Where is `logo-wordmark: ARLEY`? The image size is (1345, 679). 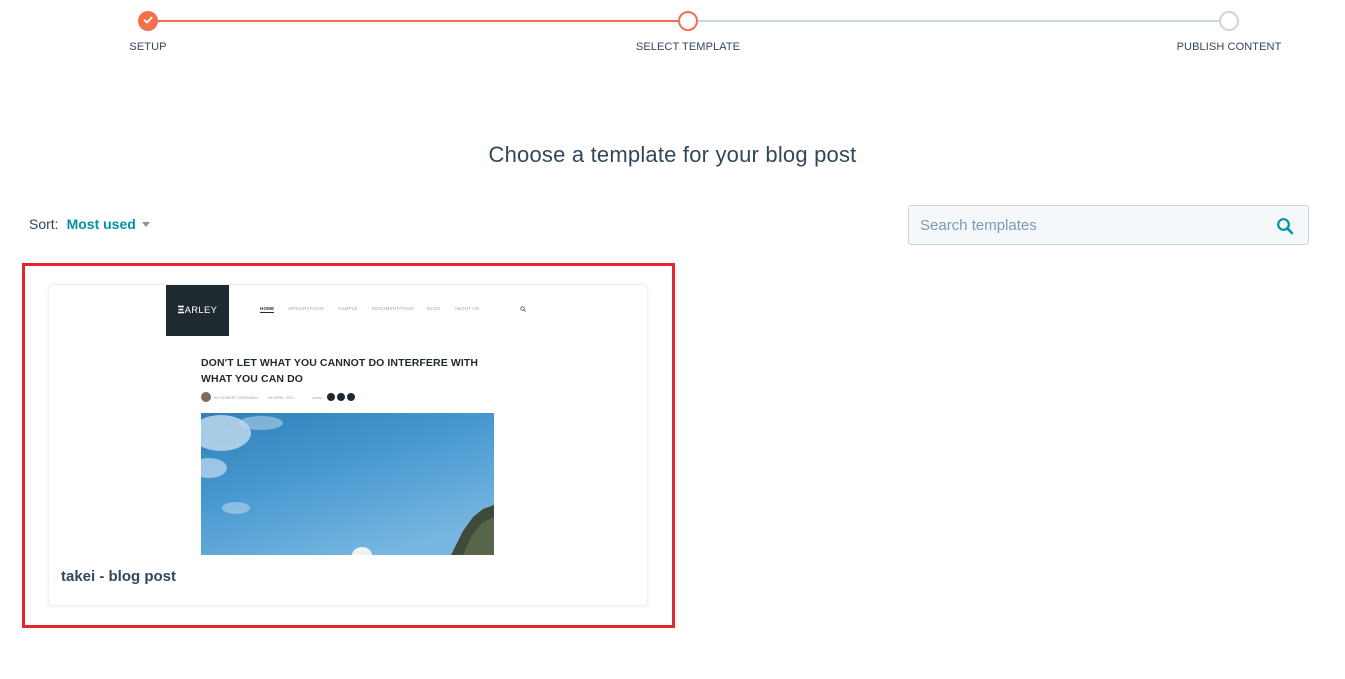 logo-wordmark: ARLEY is located at coordinates (201, 310).